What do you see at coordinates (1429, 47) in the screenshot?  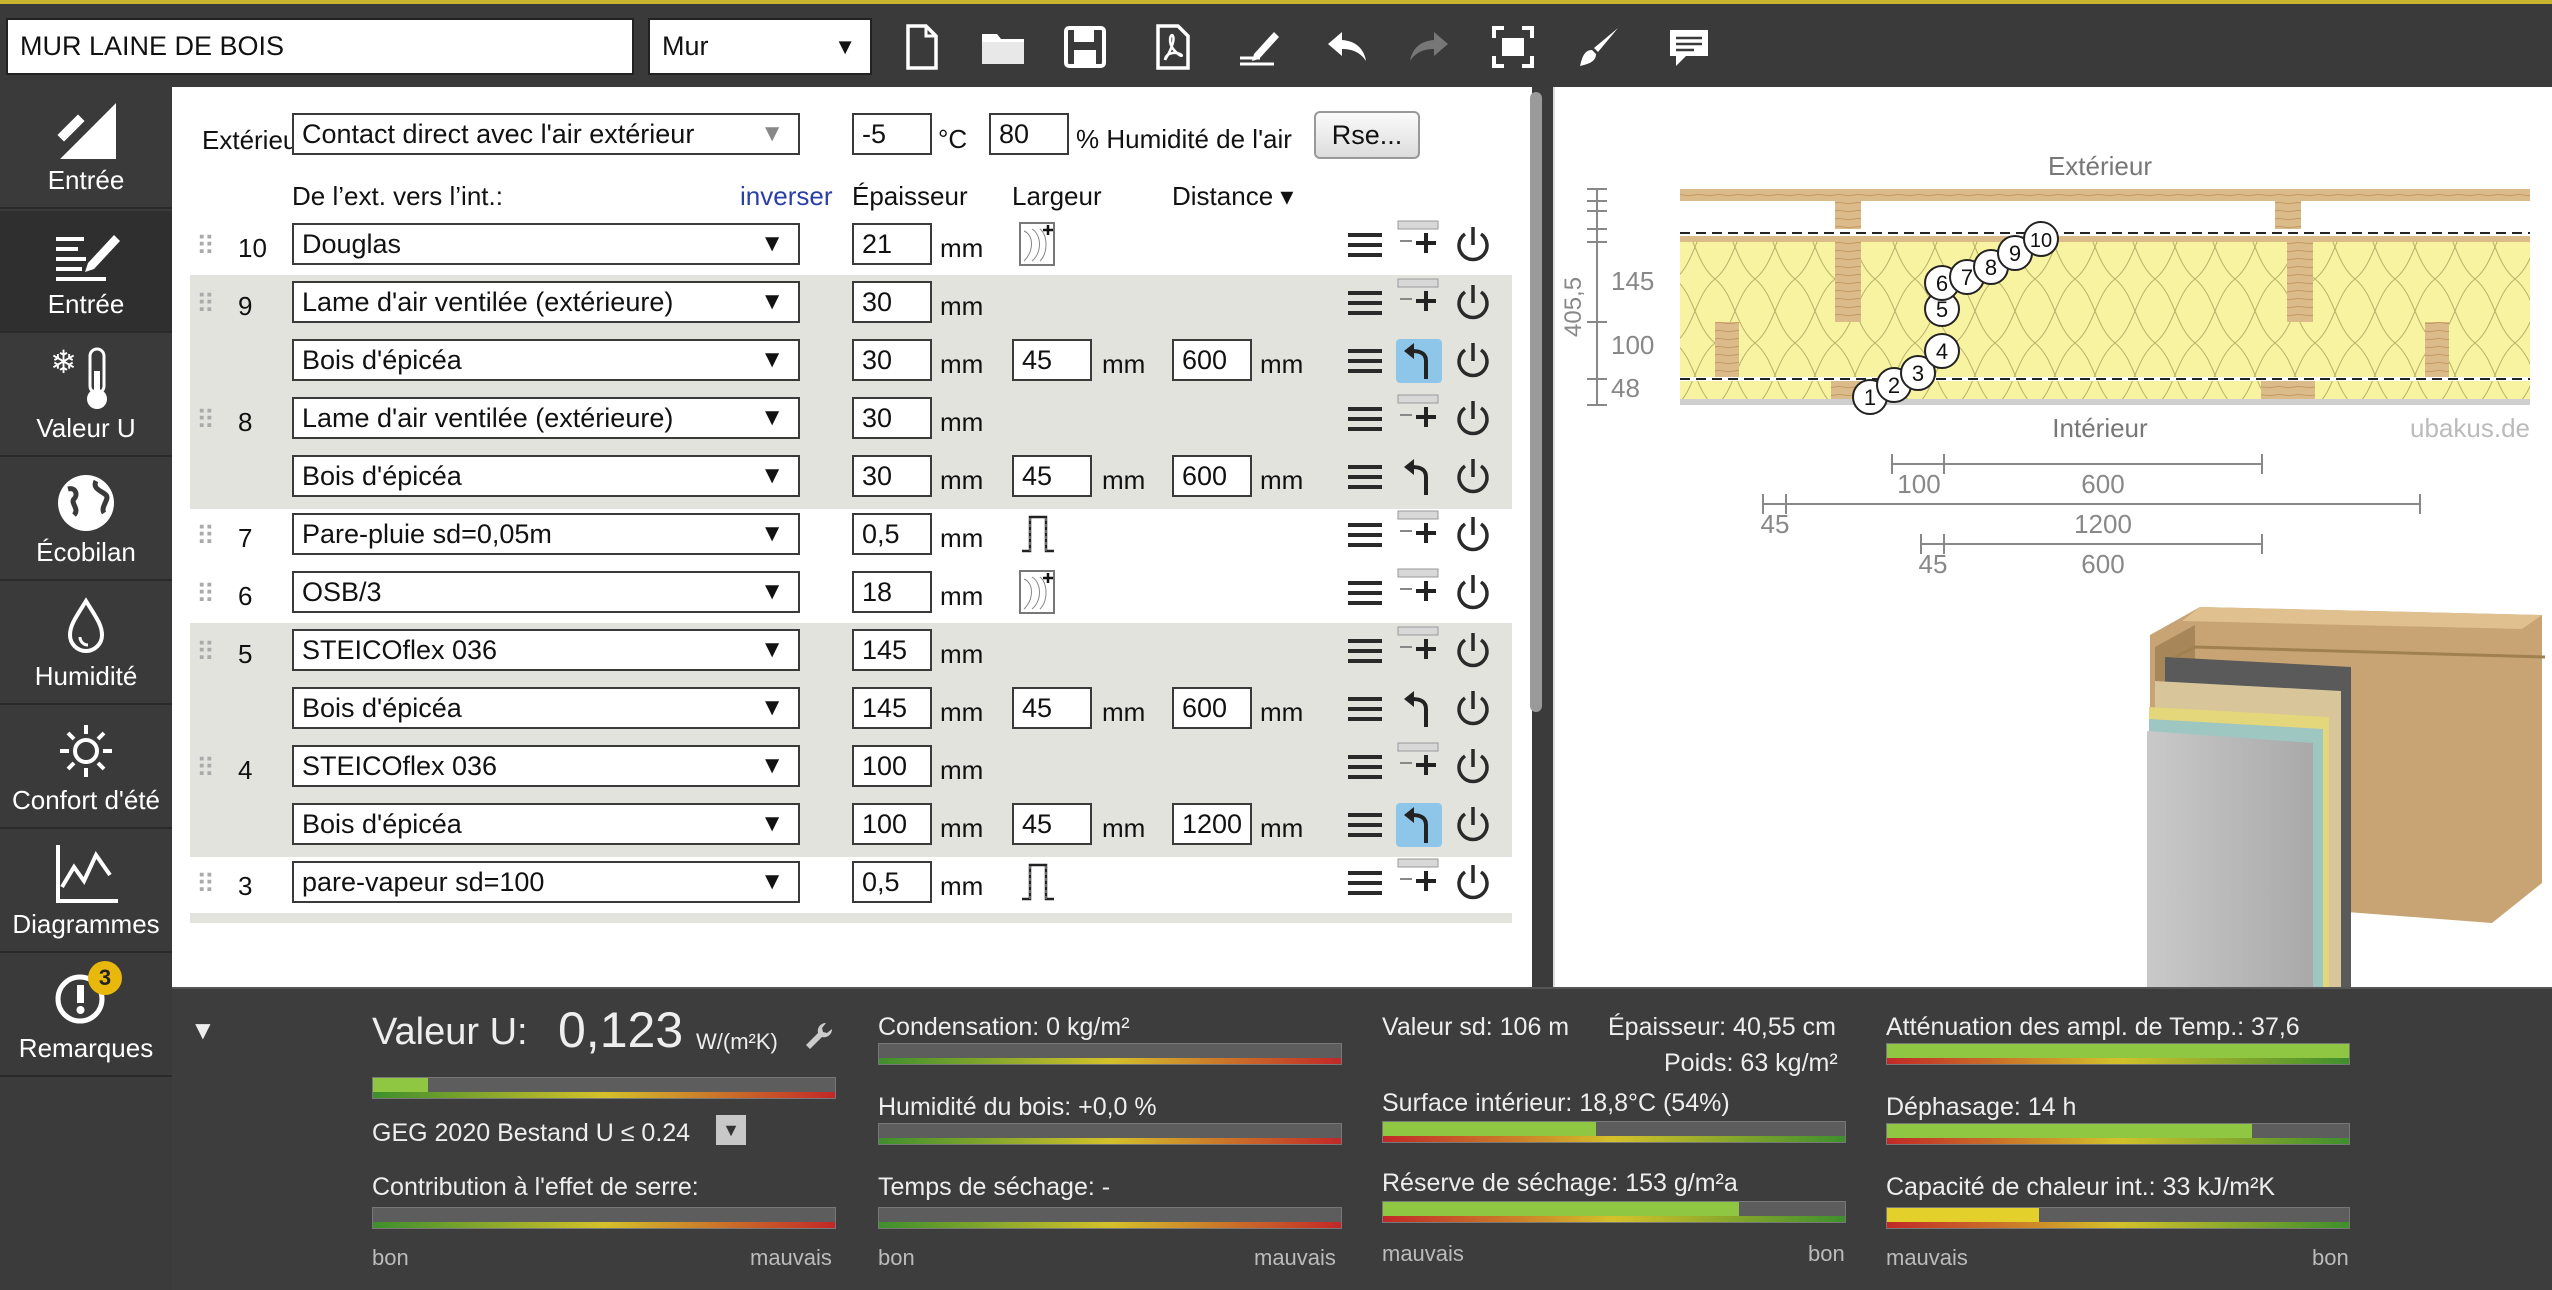 I see `redo-icon` at bounding box center [1429, 47].